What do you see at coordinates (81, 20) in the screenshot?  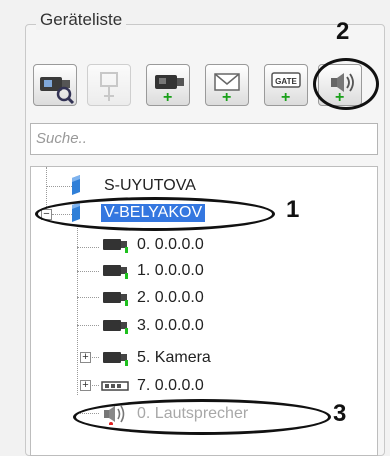 I see `panel-title: Geräteliste` at bounding box center [81, 20].